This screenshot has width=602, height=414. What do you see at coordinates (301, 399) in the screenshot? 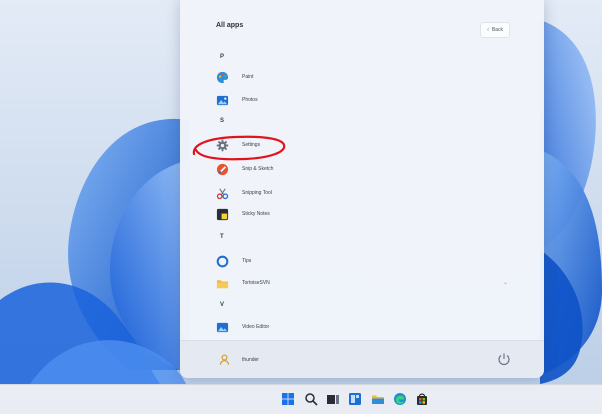
I see `taskbar` at bounding box center [301, 399].